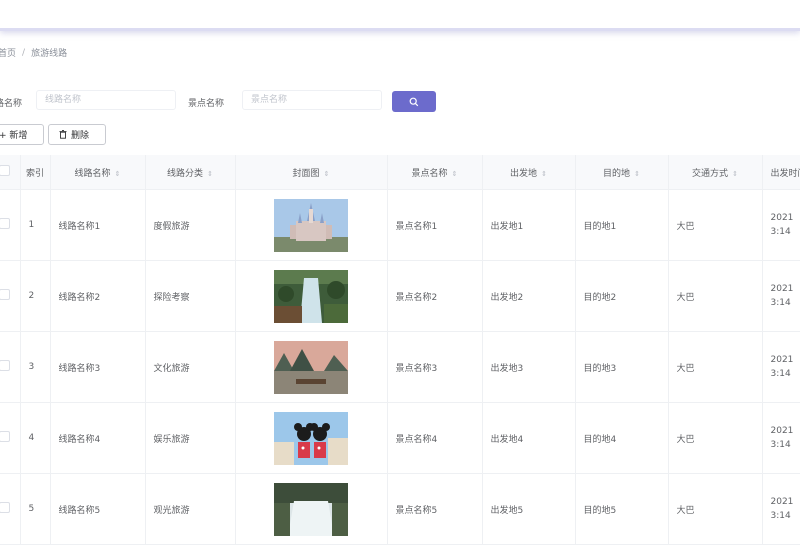 The image size is (800, 545). Describe the element at coordinates (435, 225) in the screenshot. I see `cell-spot-name: 景点名称1` at that location.